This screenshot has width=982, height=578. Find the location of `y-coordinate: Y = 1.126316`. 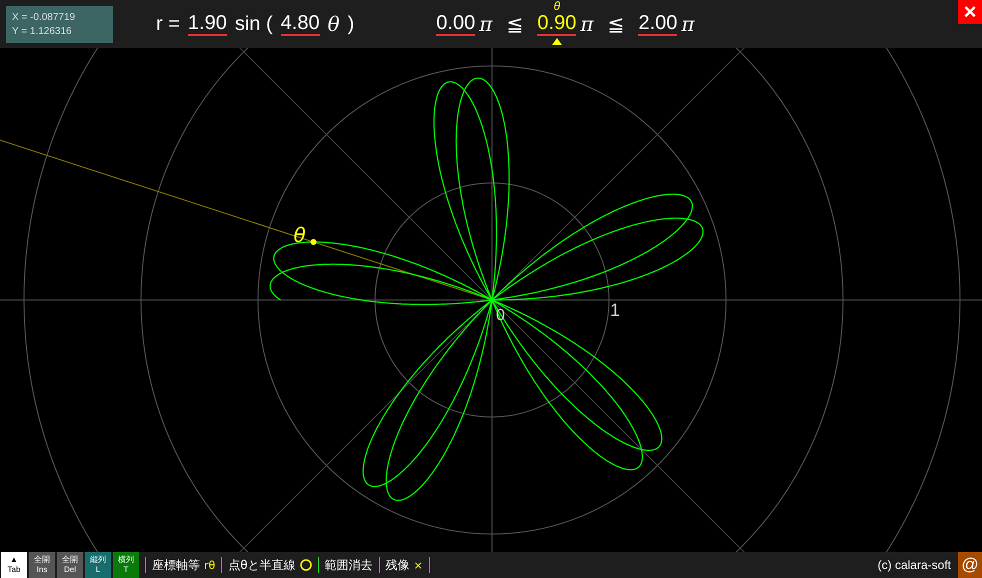

y-coordinate: Y = 1.126316 is located at coordinates (42, 31).